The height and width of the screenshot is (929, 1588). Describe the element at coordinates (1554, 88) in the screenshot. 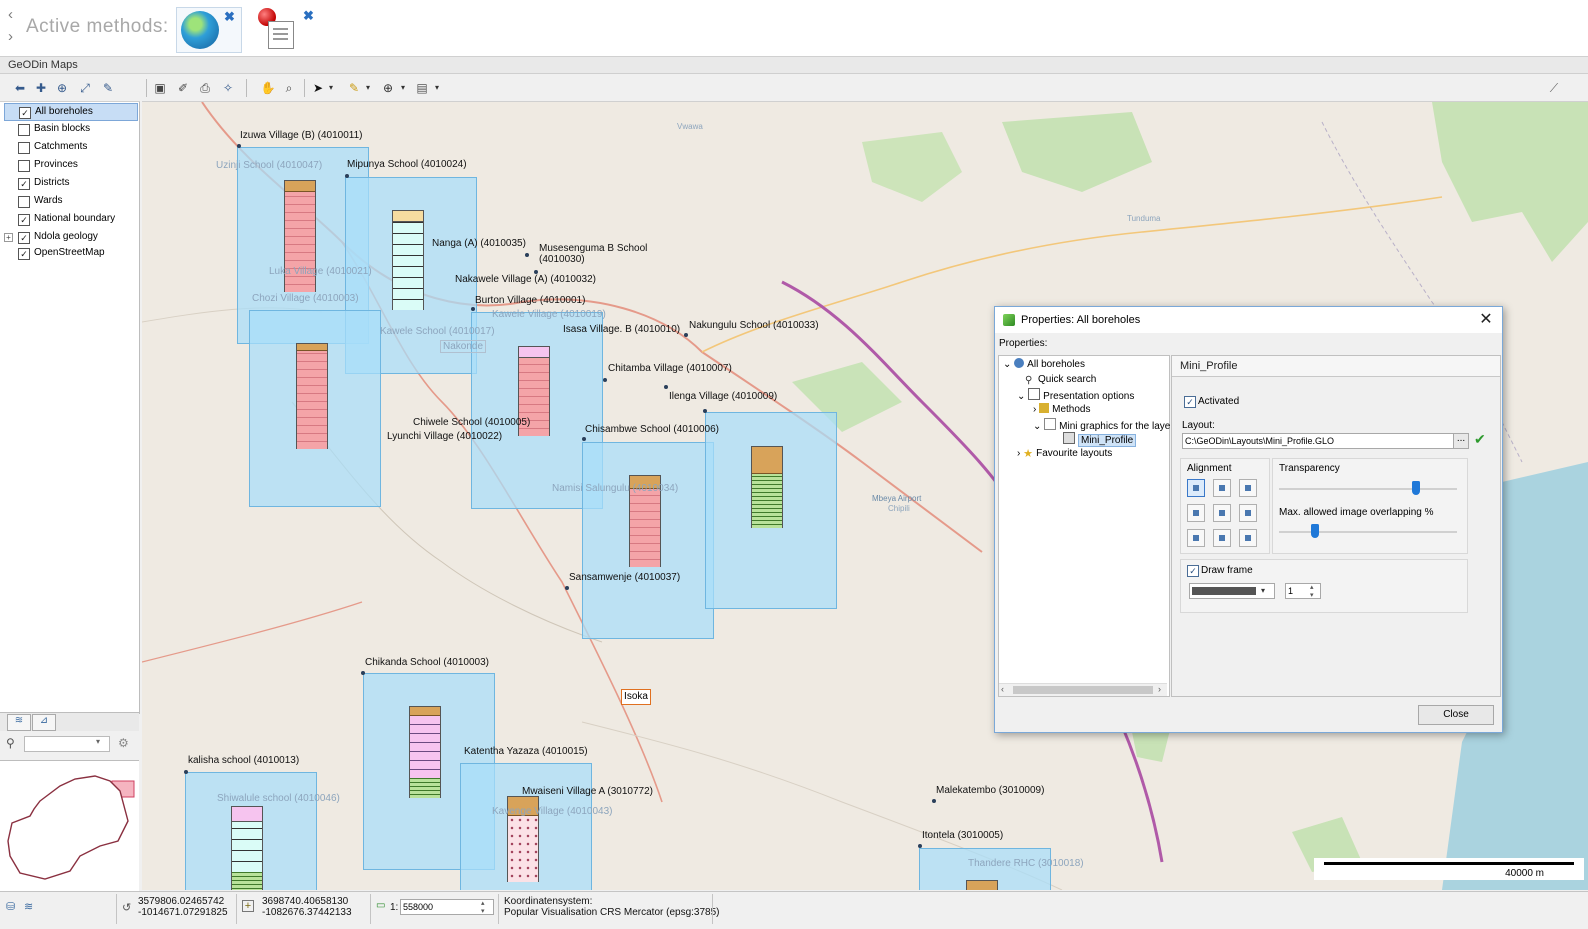

I see `pin-toolbar-icon: ⟋` at that location.